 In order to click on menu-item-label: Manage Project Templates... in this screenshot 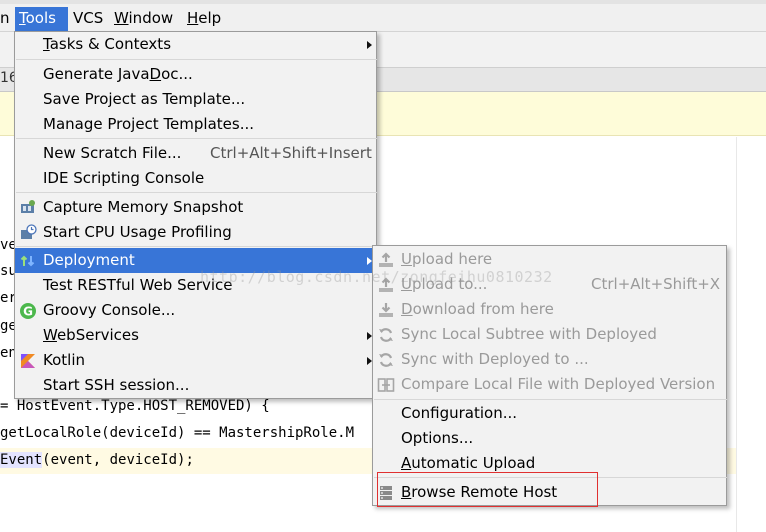, I will do `click(149, 124)`.